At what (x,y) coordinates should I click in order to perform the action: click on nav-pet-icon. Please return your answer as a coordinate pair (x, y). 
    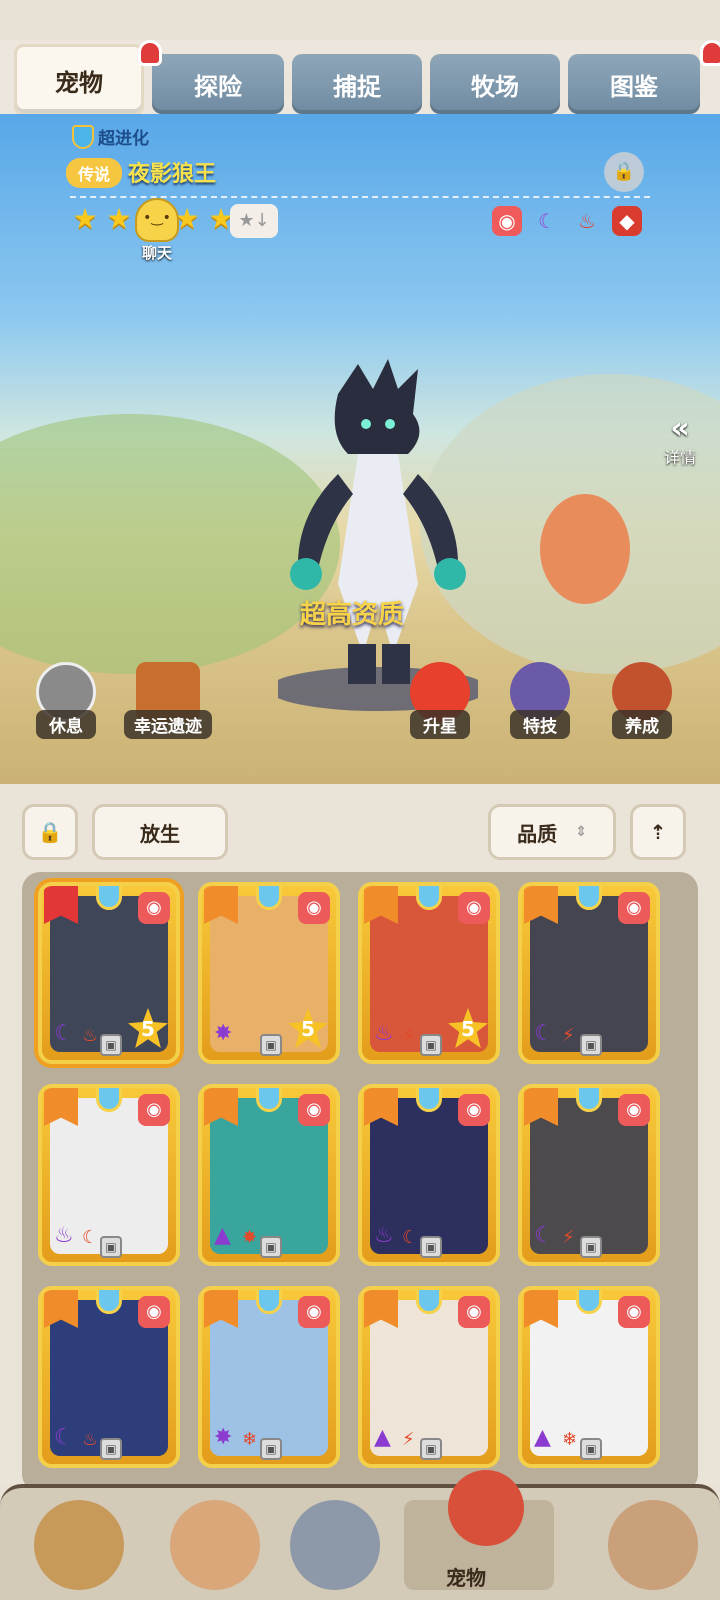
    Looking at the image, I should click on (486, 1508).